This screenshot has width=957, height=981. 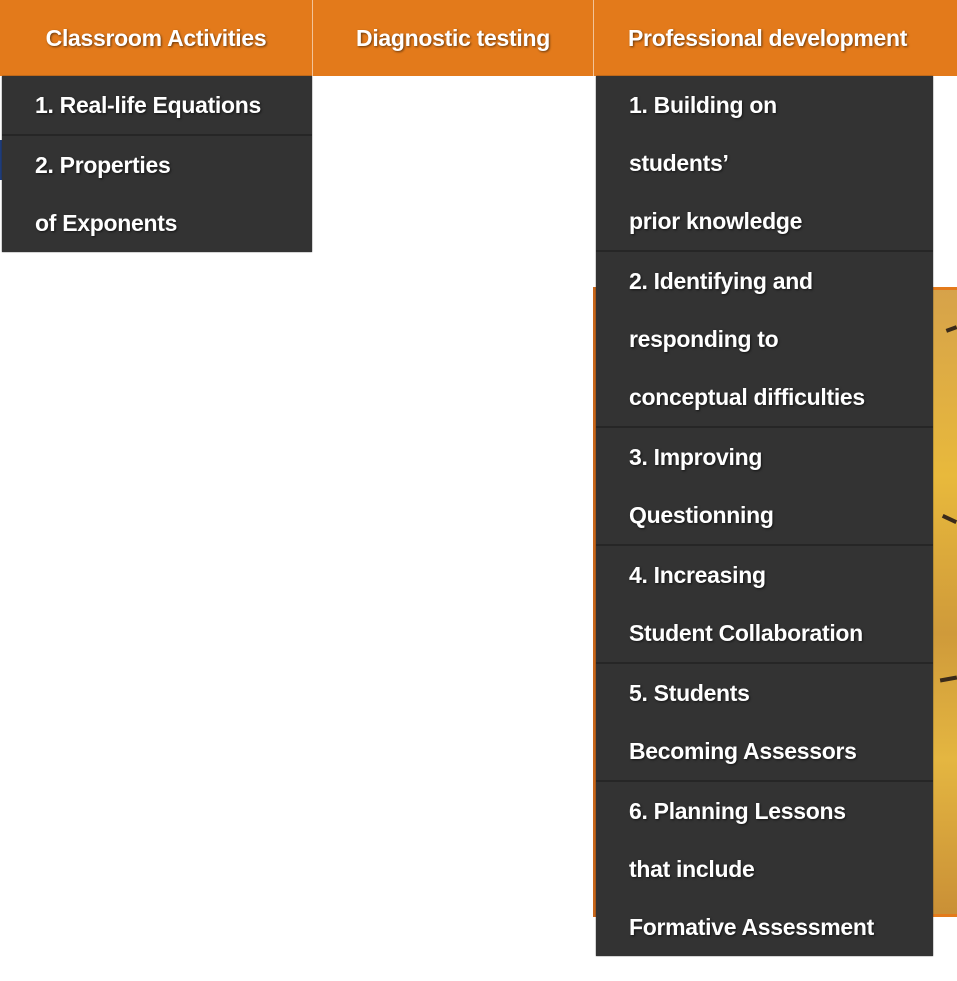 I want to click on background-photo, so click(x=943, y=602).